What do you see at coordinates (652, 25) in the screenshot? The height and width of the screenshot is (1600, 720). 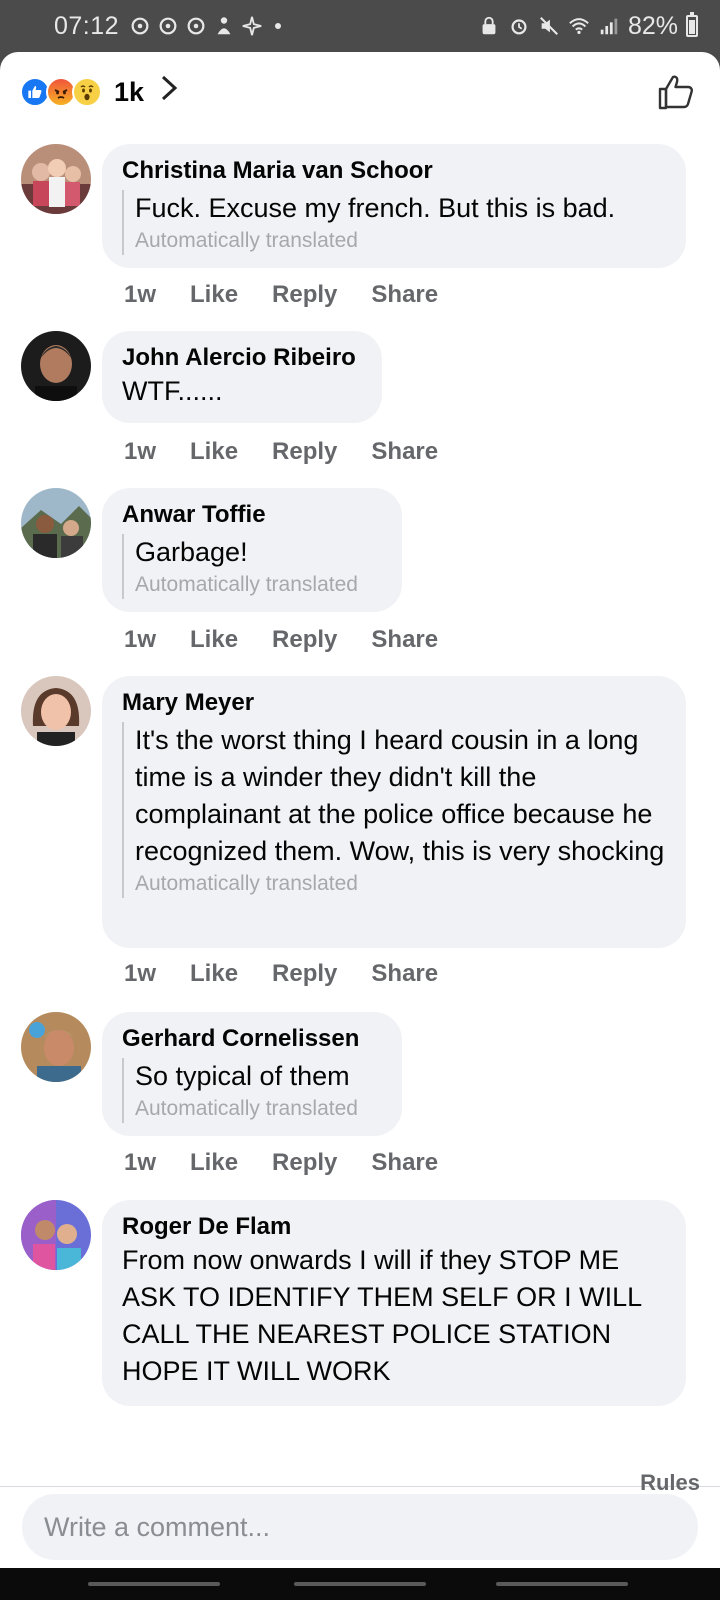 I see `battery-percent: 82%` at bounding box center [652, 25].